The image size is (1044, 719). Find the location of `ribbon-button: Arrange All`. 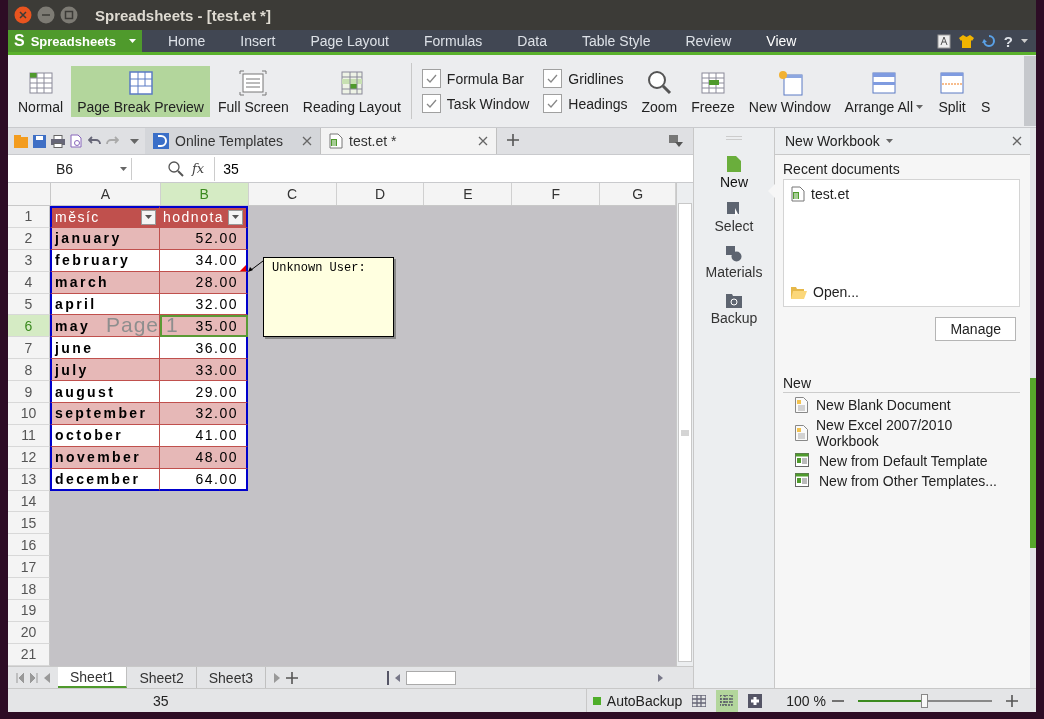

ribbon-button: Arrange All is located at coordinates (884, 91).